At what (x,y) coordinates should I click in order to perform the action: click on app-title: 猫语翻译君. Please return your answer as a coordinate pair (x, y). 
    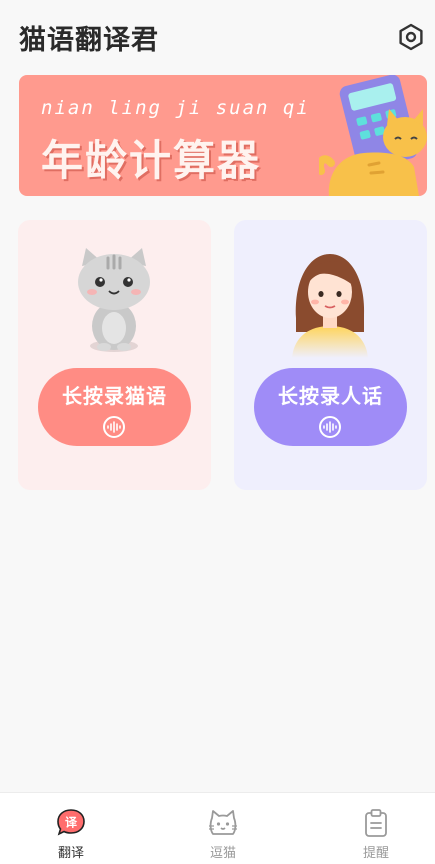
    Looking at the image, I should click on (89, 40).